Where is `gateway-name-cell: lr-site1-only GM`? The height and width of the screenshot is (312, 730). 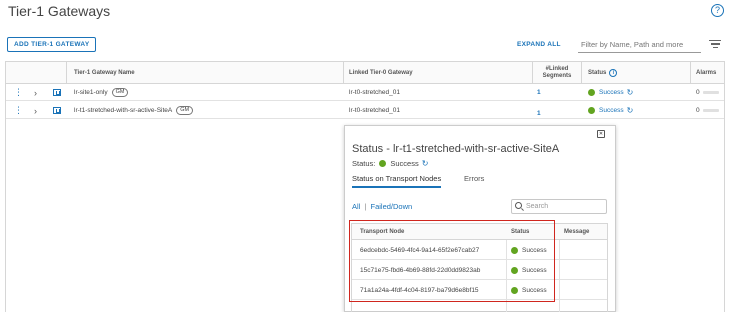 gateway-name-cell: lr-site1-only GM is located at coordinates (101, 92).